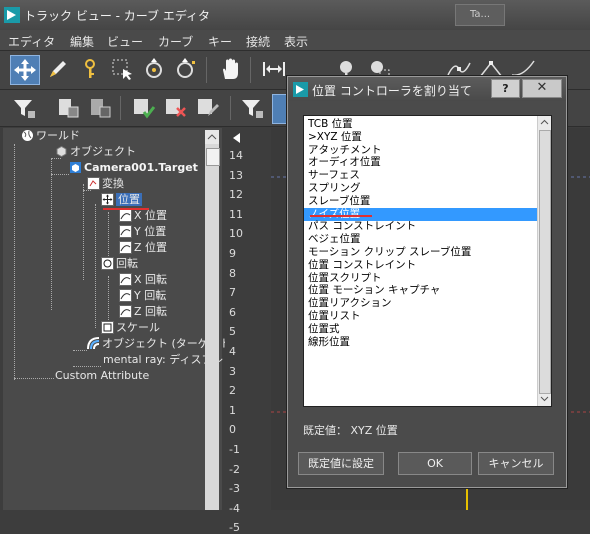 The width and height of the screenshot is (590, 534). I want to click on objects-icon, so click(61, 151).